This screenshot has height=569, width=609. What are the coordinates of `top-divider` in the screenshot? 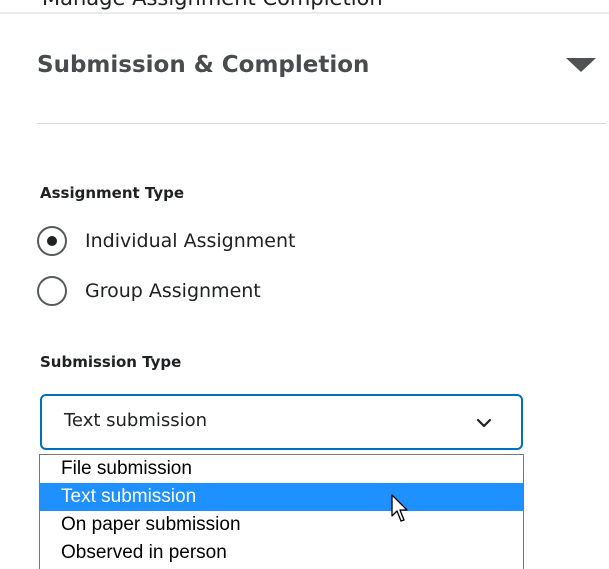 It's located at (304, 13).